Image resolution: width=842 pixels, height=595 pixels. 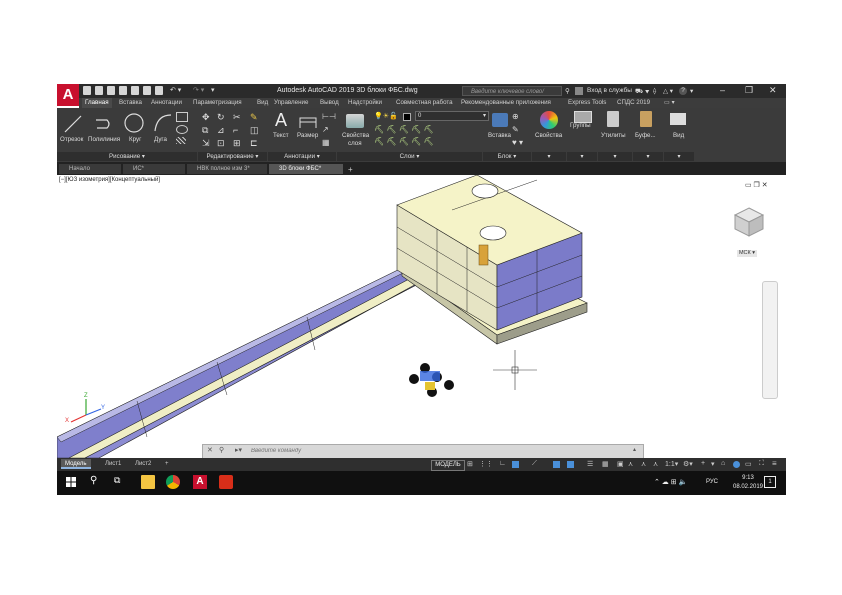 I want to click on clipboard-icon, so click(x=646, y=119).